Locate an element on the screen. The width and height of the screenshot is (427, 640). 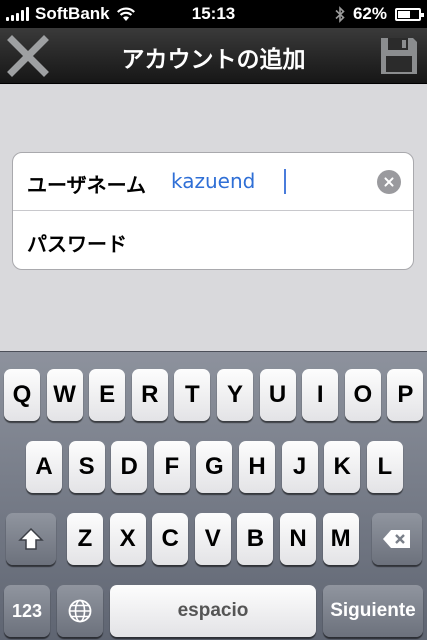
key-w: W is located at coordinates (64, 395).